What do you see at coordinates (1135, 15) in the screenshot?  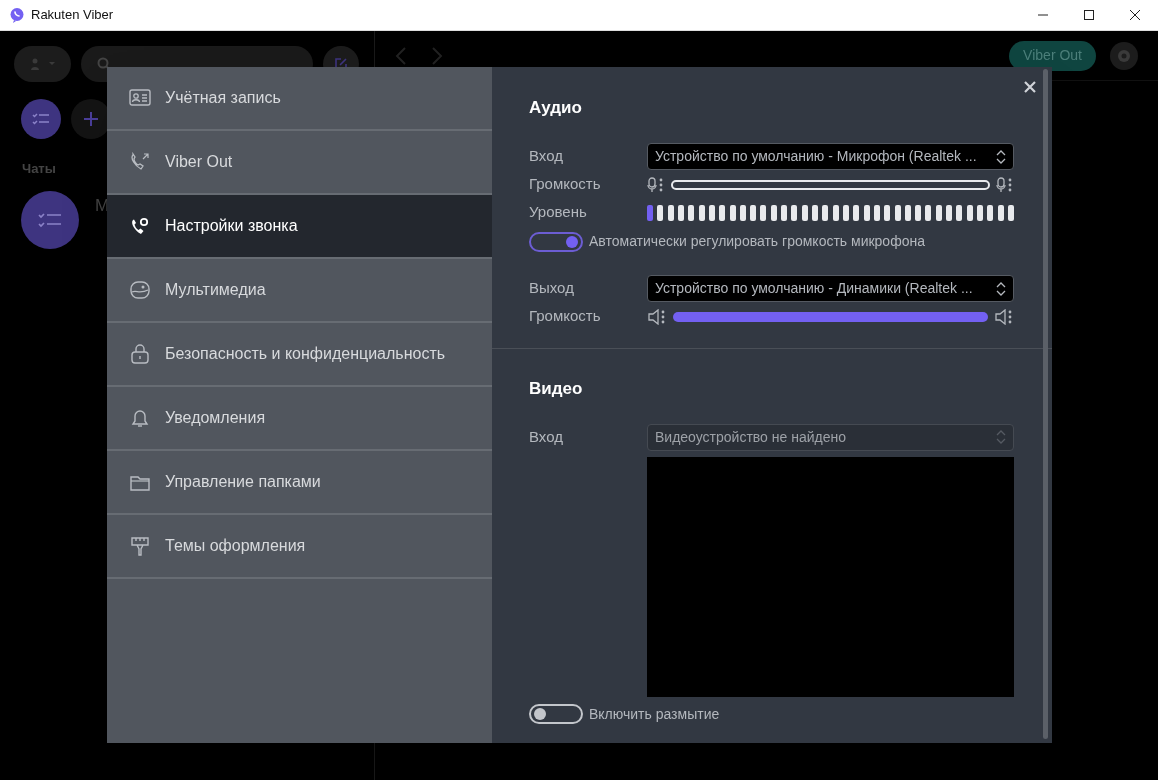 I see `close-icon` at bounding box center [1135, 15].